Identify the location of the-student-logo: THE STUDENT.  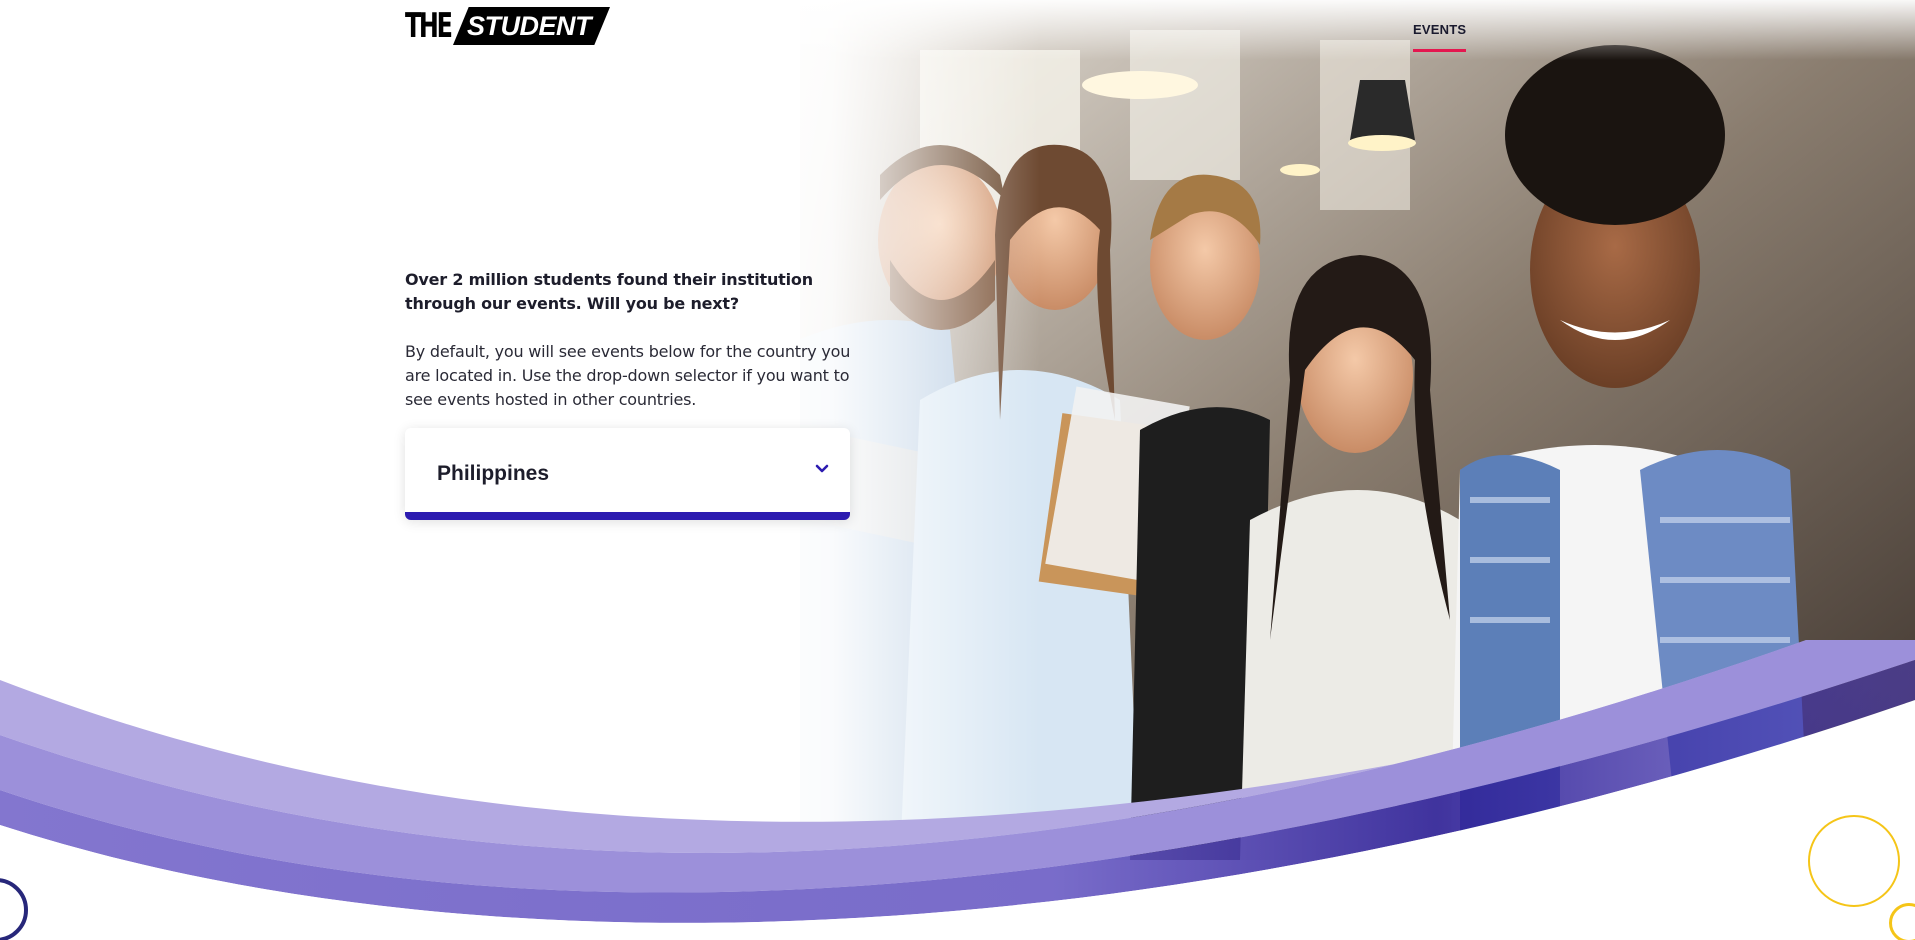
(507, 26).